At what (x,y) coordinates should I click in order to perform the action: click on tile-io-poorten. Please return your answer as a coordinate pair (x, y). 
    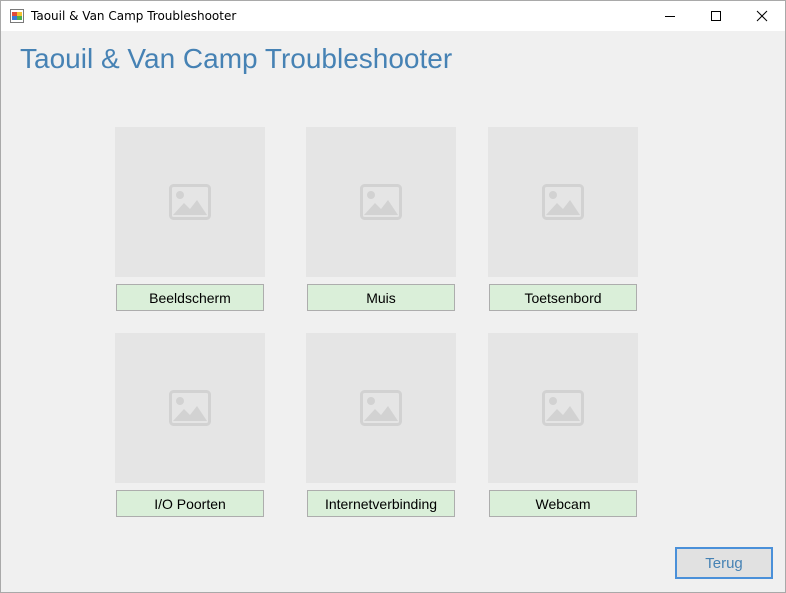
    Looking at the image, I should click on (190, 408).